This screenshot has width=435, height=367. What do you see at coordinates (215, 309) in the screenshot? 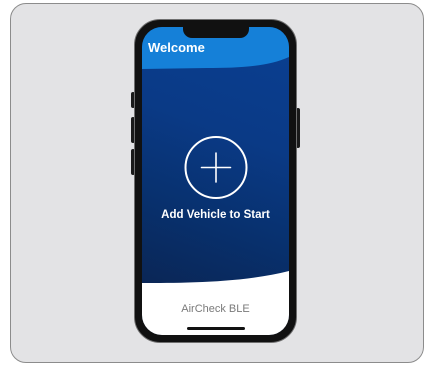
I see `app-name-label: AirCheck BLE` at bounding box center [215, 309].